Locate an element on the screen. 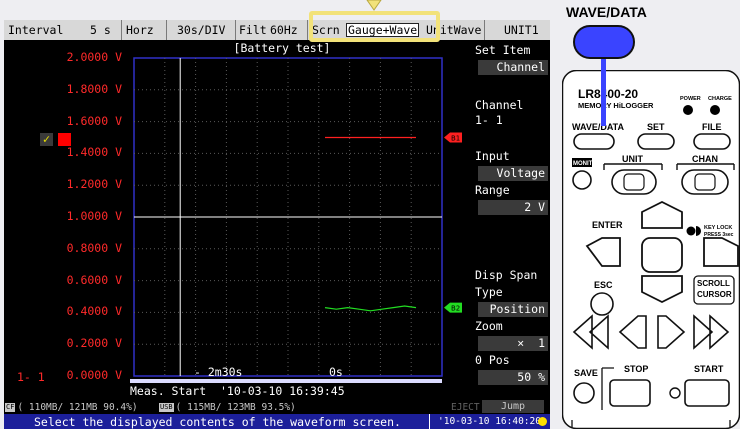 This screenshot has height=429, width=740. usb-icon: USB is located at coordinates (166, 407).